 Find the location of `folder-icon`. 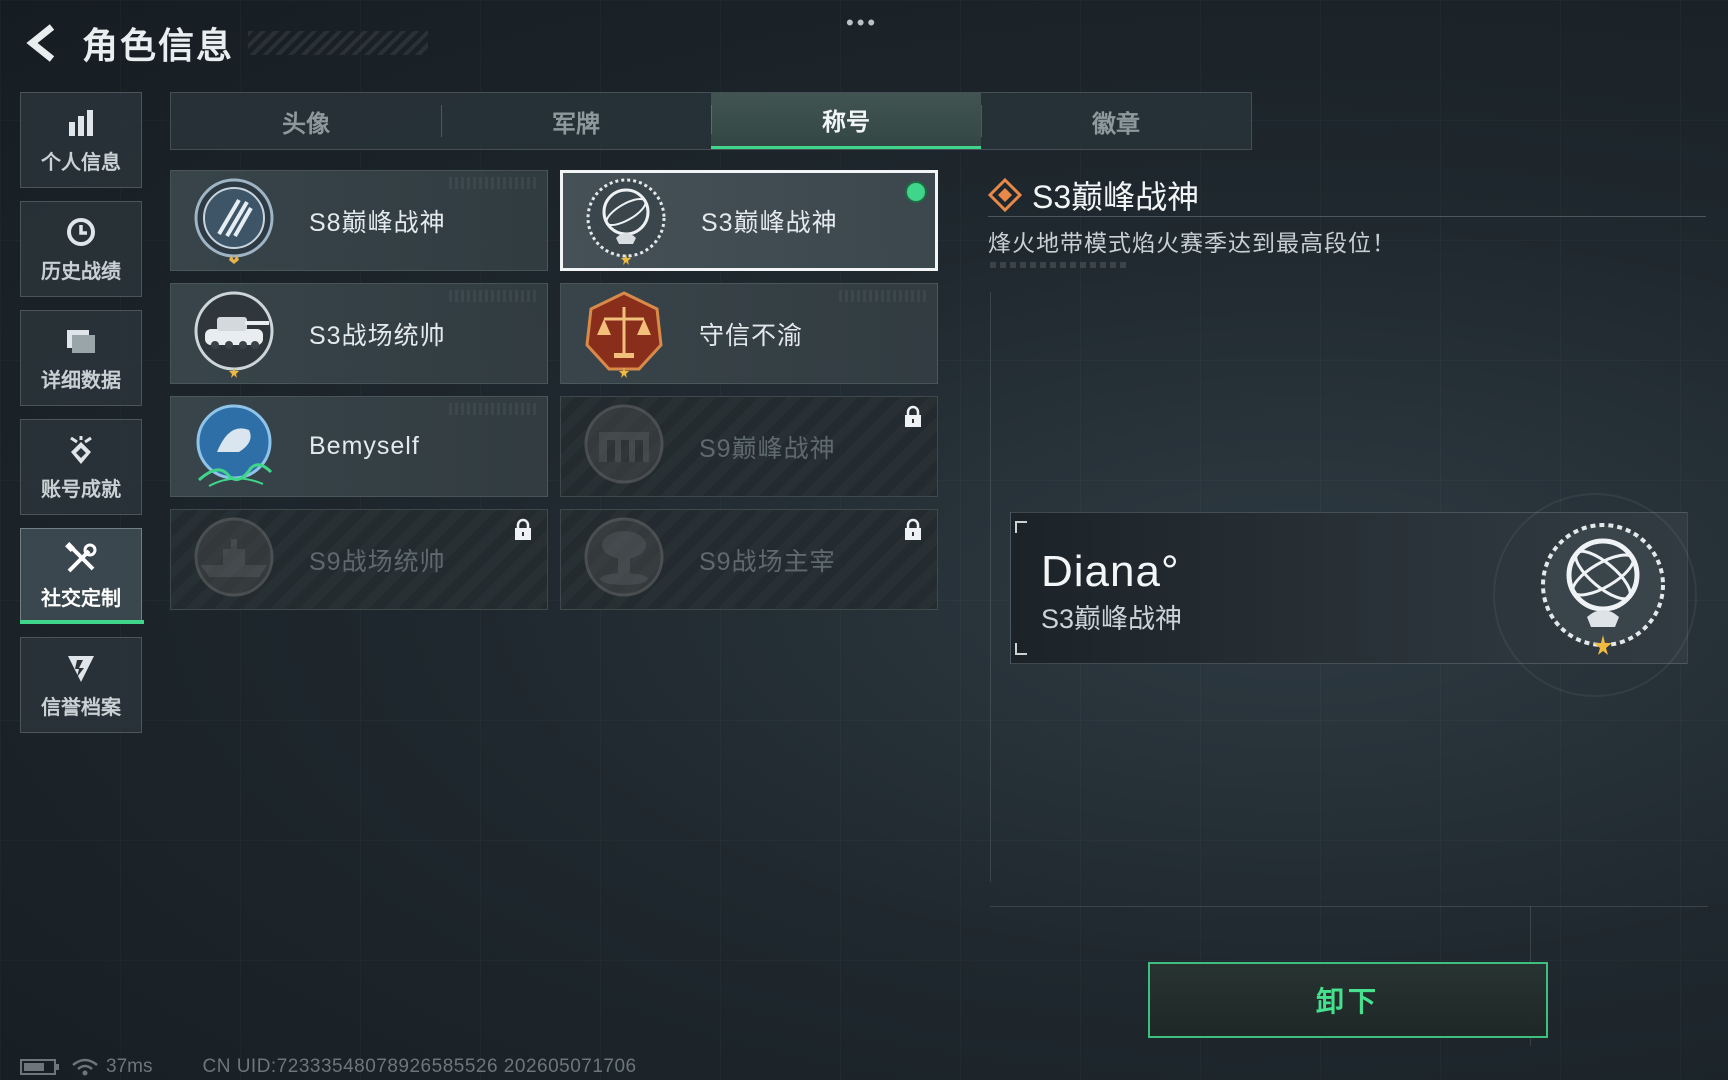

folder-icon is located at coordinates (81, 341).